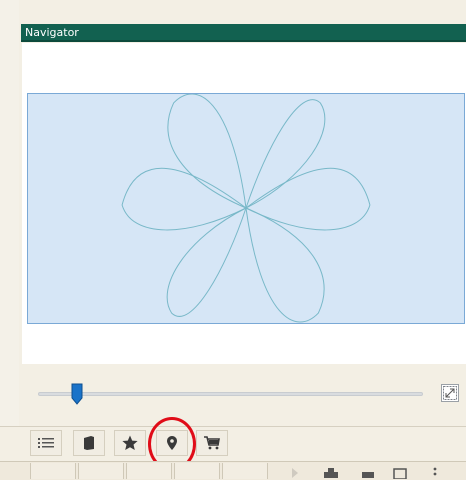 The height and width of the screenshot is (480, 466). Describe the element at coordinates (244, 397) in the screenshot. I see `zoom-controls` at that location.